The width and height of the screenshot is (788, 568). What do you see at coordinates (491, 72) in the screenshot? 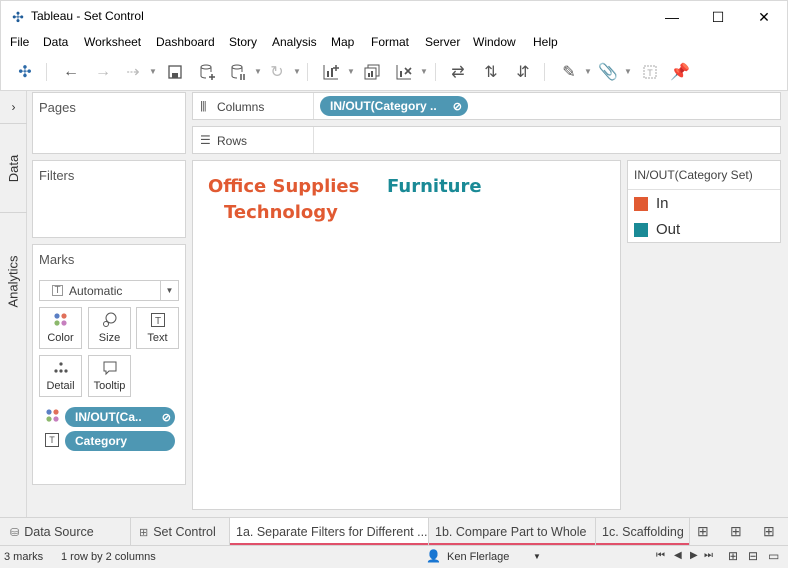
I see `sort-ascending-icon: ⇅` at bounding box center [491, 72].